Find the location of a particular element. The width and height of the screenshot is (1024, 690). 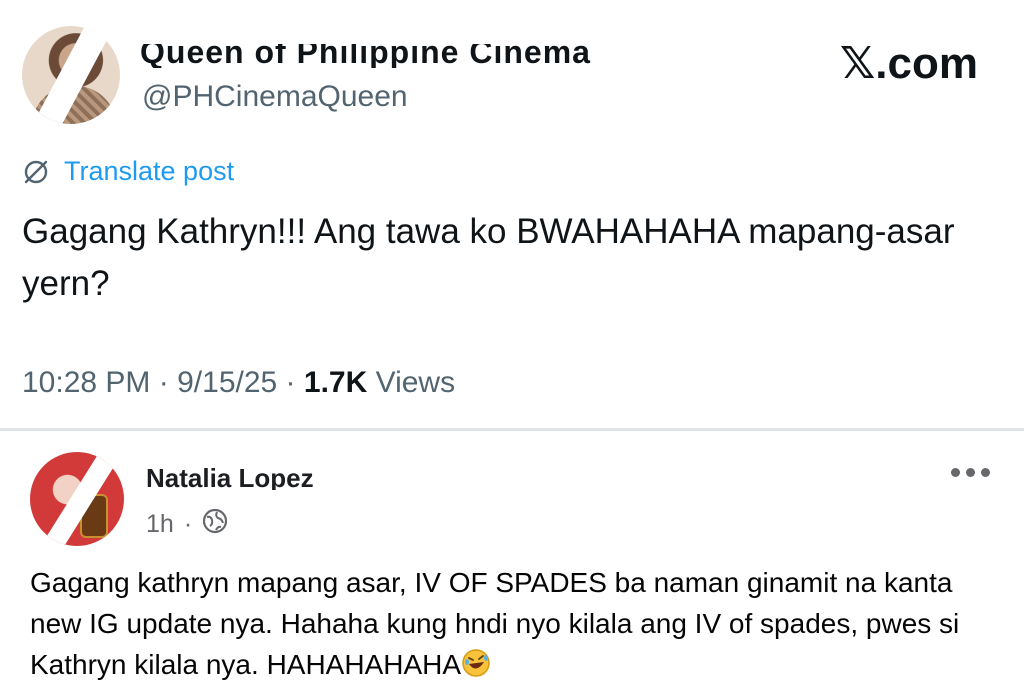

tweet-date: 9/15/25 is located at coordinates (227, 382).